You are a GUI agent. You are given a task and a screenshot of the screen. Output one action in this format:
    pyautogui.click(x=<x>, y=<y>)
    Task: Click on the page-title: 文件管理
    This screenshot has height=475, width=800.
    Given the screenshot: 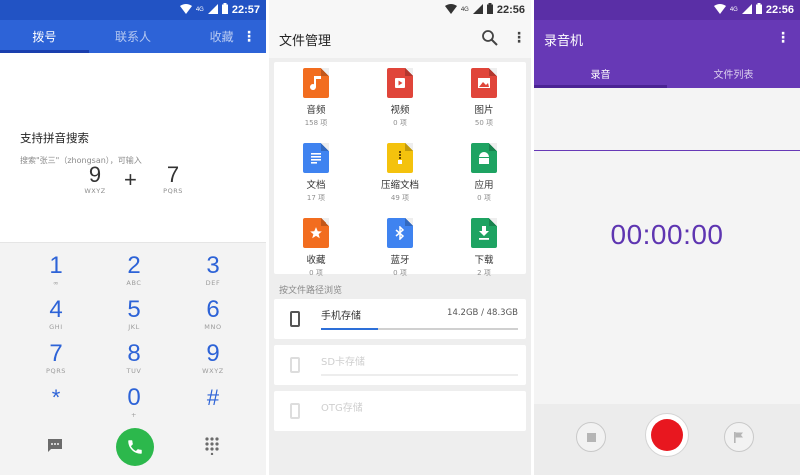 What is the action you would take?
    pyautogui.click(x=305, y=41)
    